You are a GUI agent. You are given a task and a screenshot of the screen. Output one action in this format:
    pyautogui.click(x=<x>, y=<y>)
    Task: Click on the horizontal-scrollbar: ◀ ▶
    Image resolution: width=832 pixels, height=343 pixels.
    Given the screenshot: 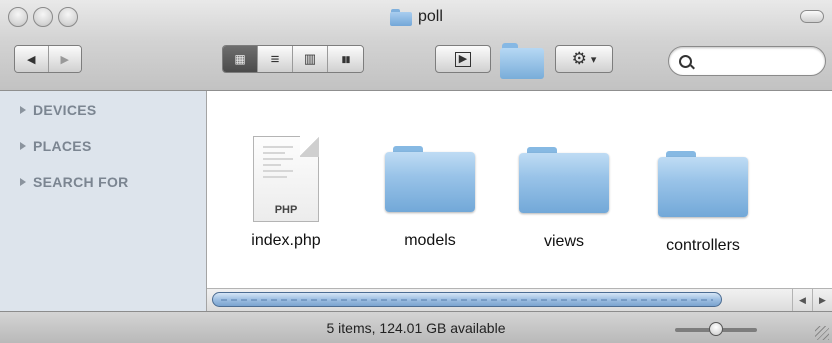 What is the action you would take?
    pyautogui.click(x=519, y=299)
    